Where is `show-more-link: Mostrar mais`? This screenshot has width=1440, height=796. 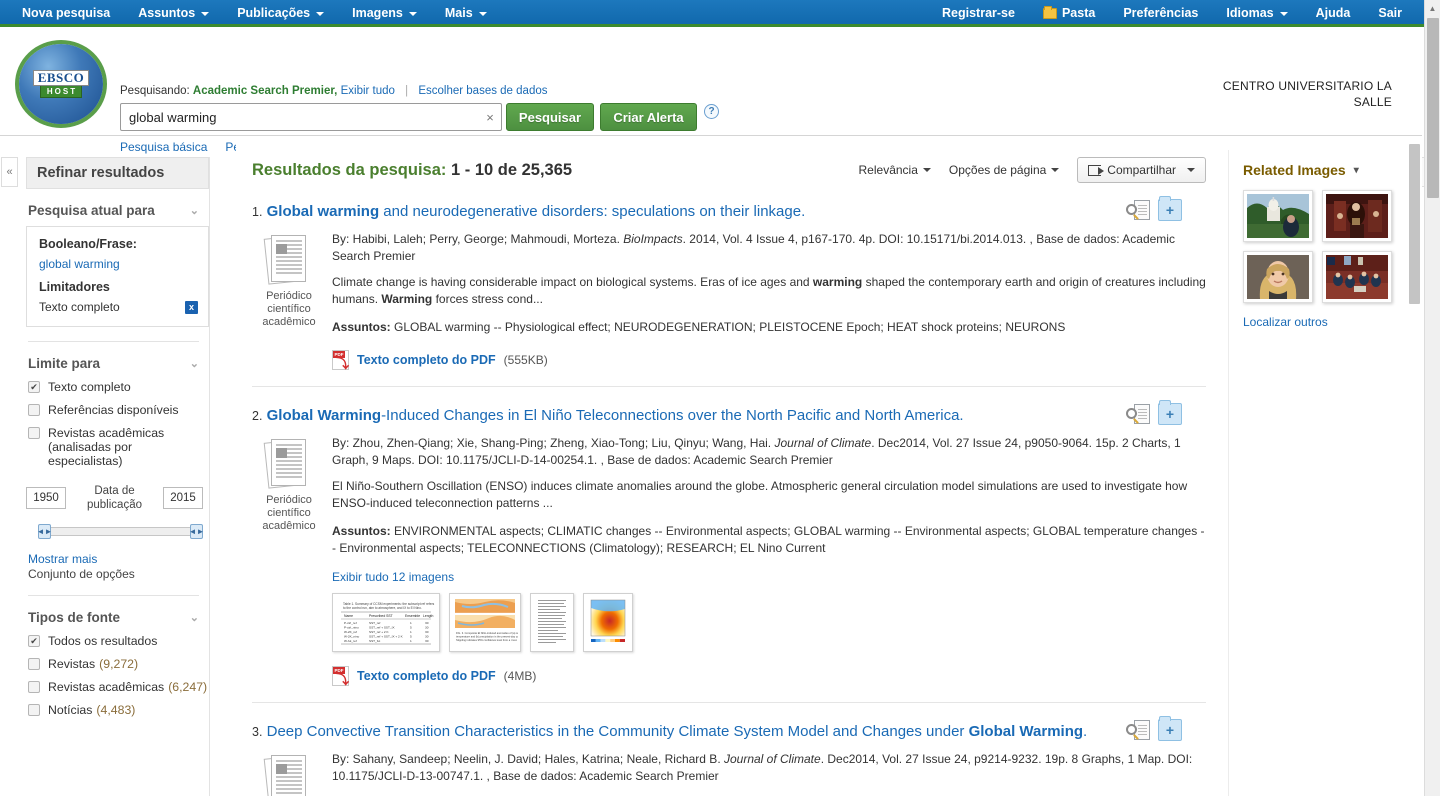 show-more-link: Mostrar mais is located at coordinates (118, 559).